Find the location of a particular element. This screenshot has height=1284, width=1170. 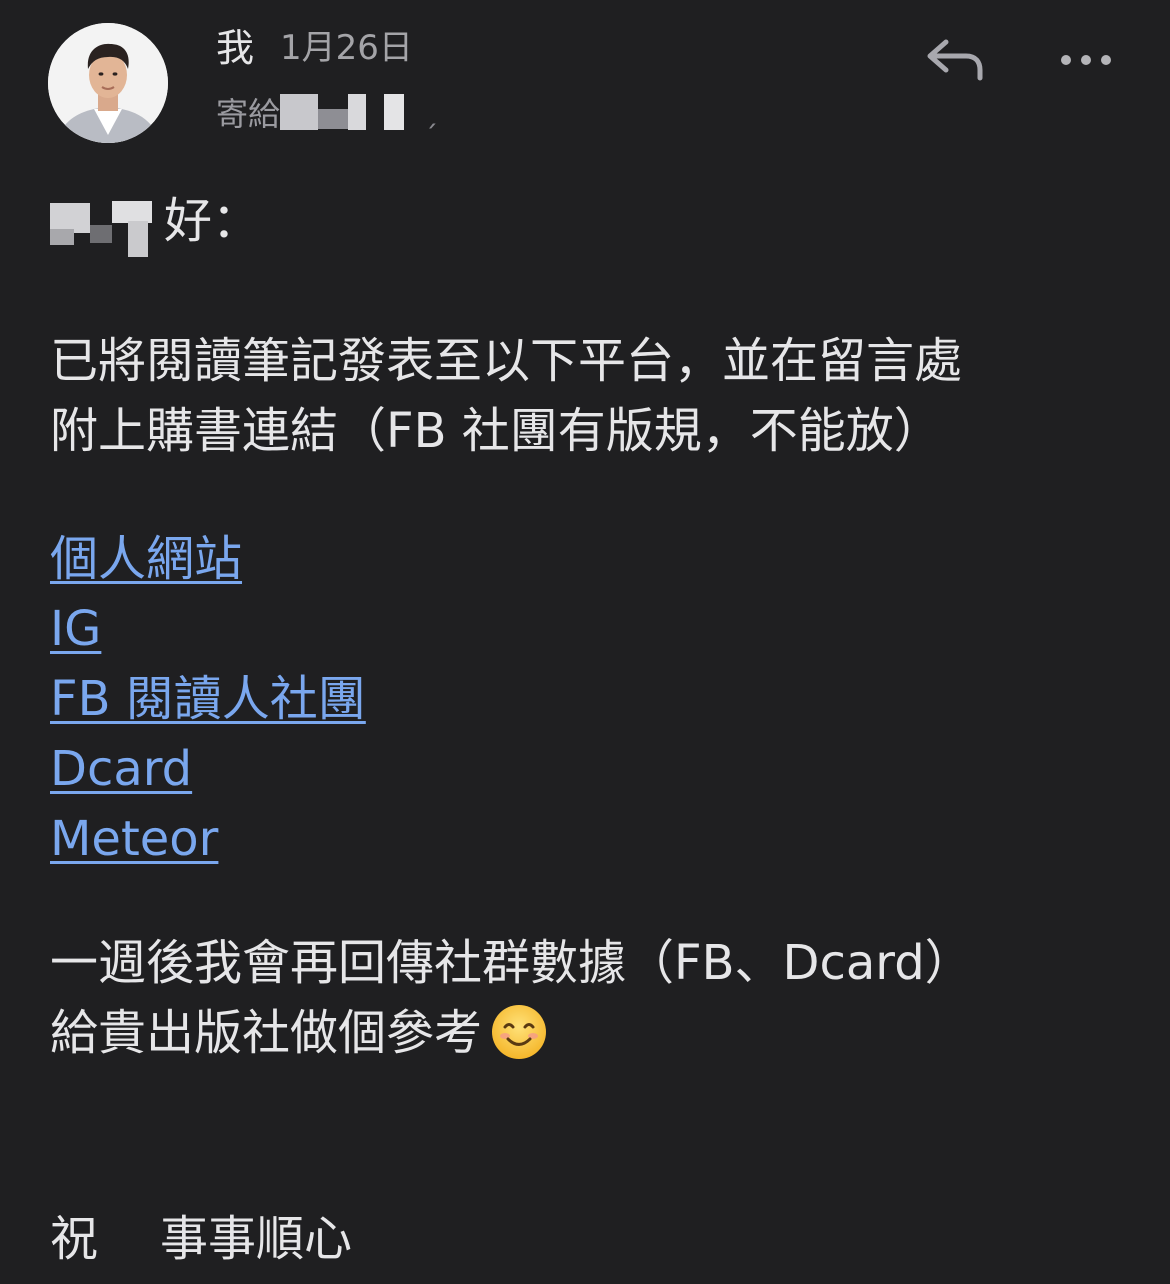

recipient-line: 寄給 ˏ is located at coordinates (327, 112).